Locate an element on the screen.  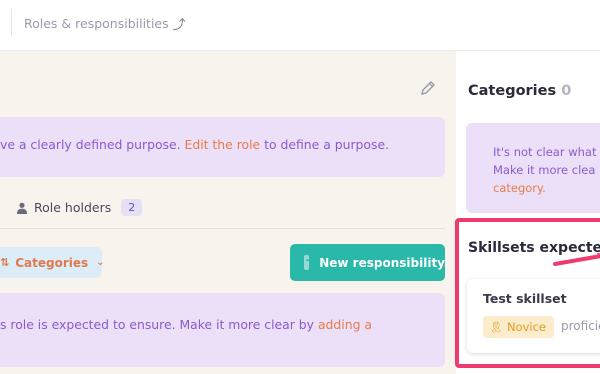
proficiency-text: proficie is located at coordinates (580, 326).